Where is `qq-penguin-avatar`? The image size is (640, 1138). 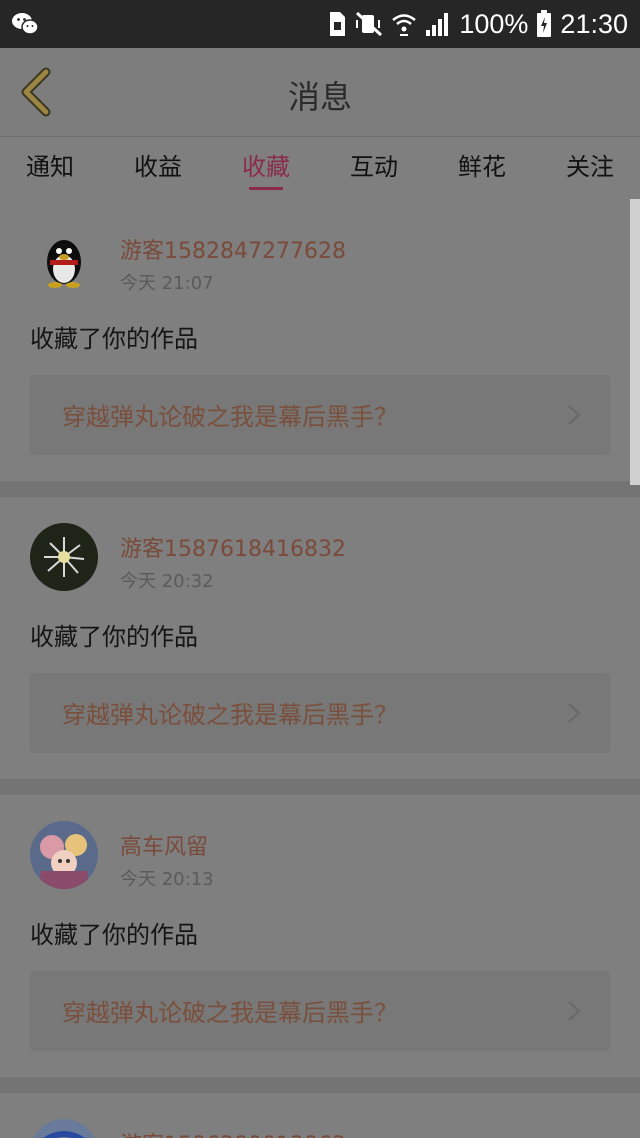 qq-penguin-avatar is located at coordinates (64, 259).